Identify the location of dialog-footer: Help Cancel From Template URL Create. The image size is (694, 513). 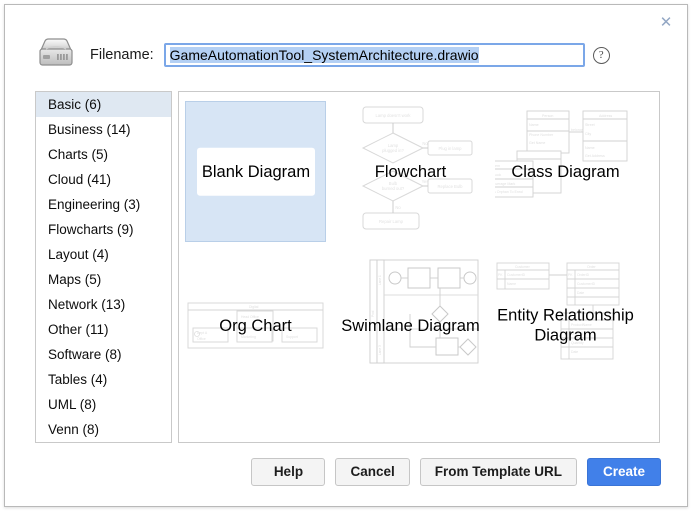
(451, 472).